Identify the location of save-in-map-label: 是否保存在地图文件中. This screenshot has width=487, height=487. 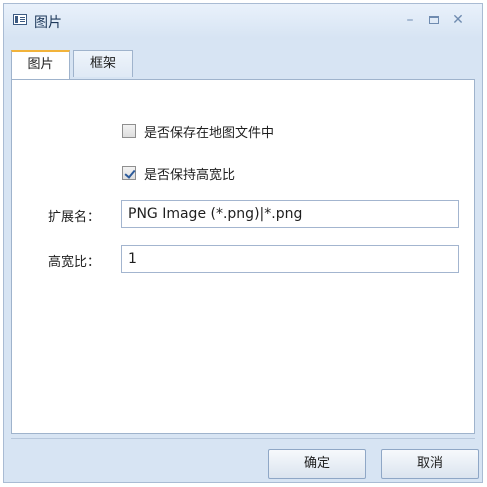
(209, 133).